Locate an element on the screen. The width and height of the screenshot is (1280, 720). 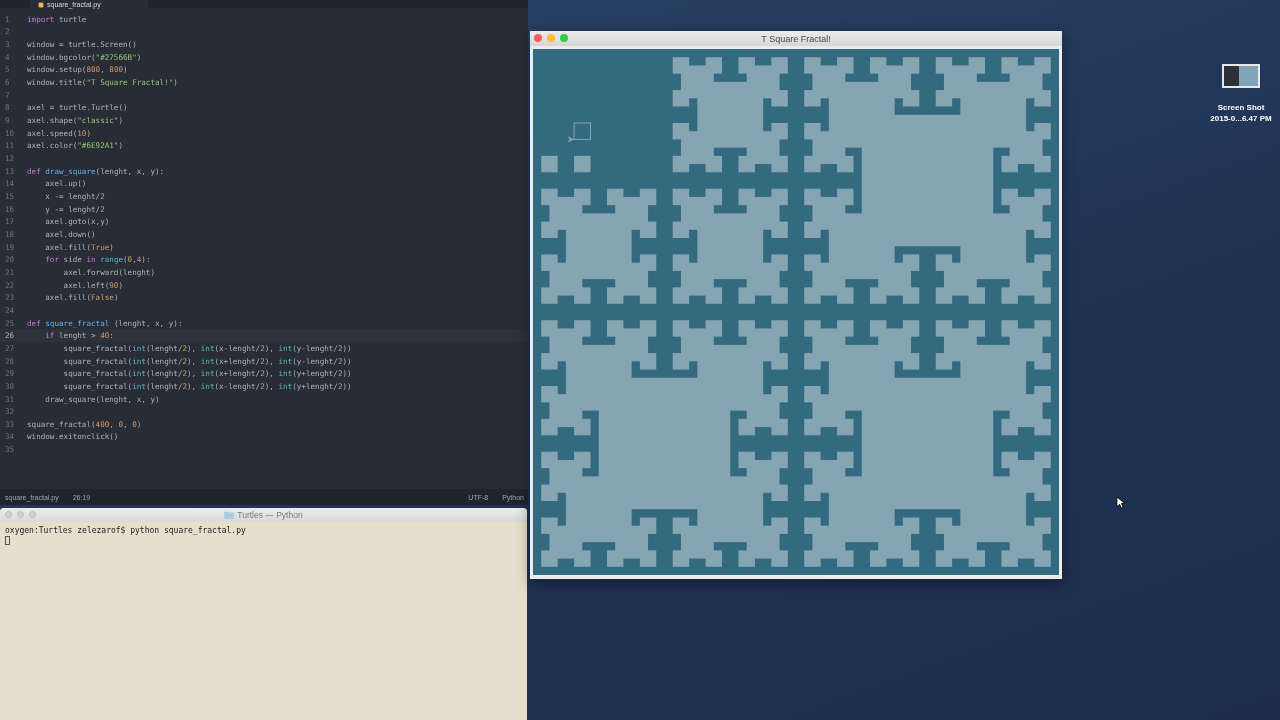
window-title: T Square Fractal! is located at coordinates (796, 38).